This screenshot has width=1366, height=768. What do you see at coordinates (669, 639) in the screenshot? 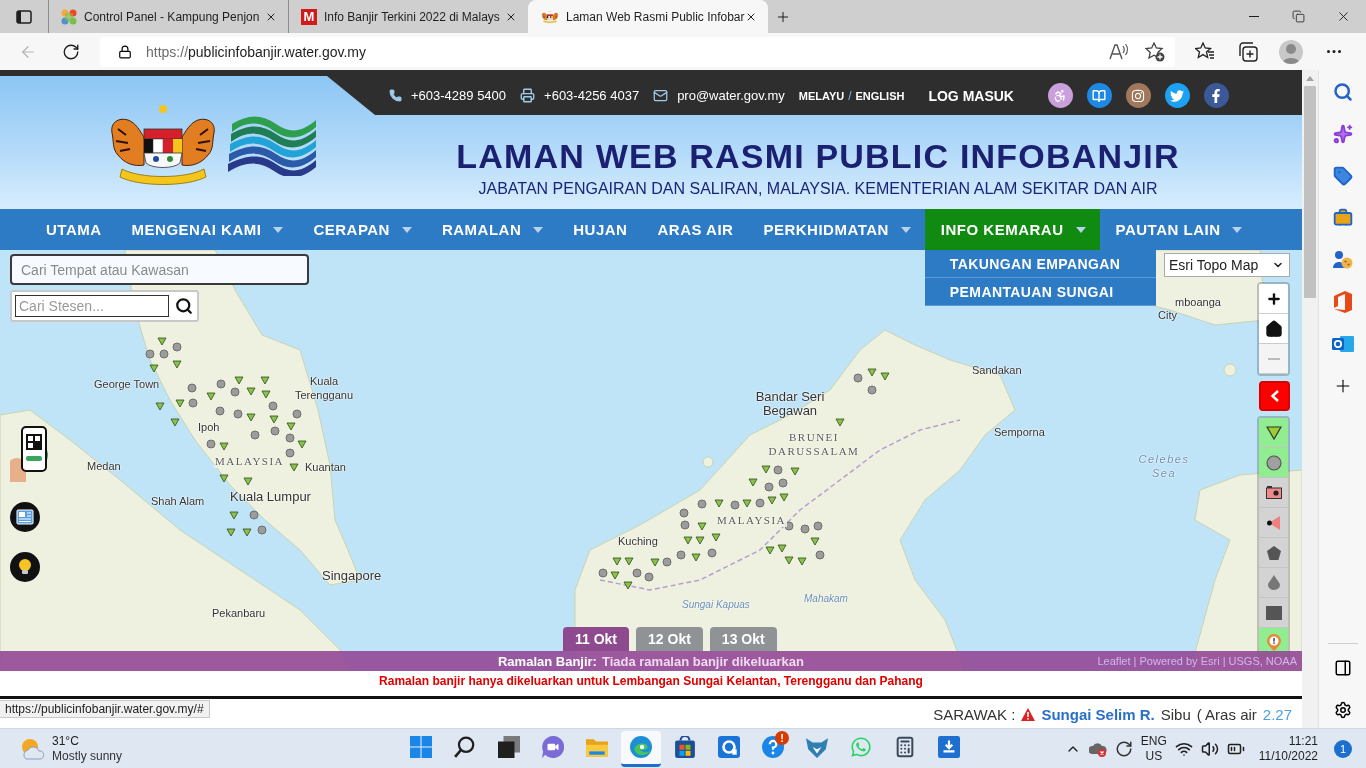
I see `date-tab: 12 Okt` at bounding box center [669, 639].